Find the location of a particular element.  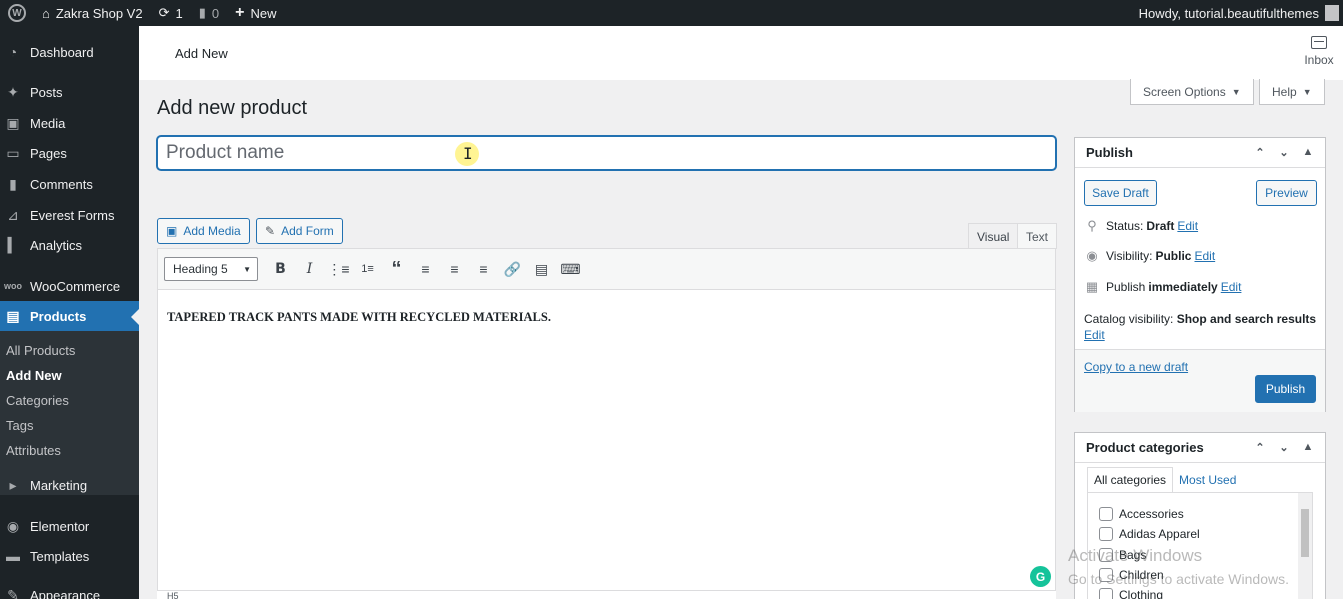

inbox-label: Inbox is located at coordinates (1319, 60).